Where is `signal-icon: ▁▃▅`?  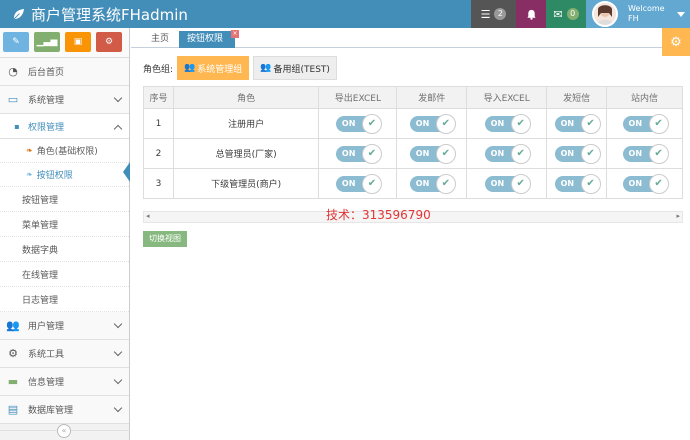 signal-icon: ▁▃▅ is located at coordinates (47, 42).